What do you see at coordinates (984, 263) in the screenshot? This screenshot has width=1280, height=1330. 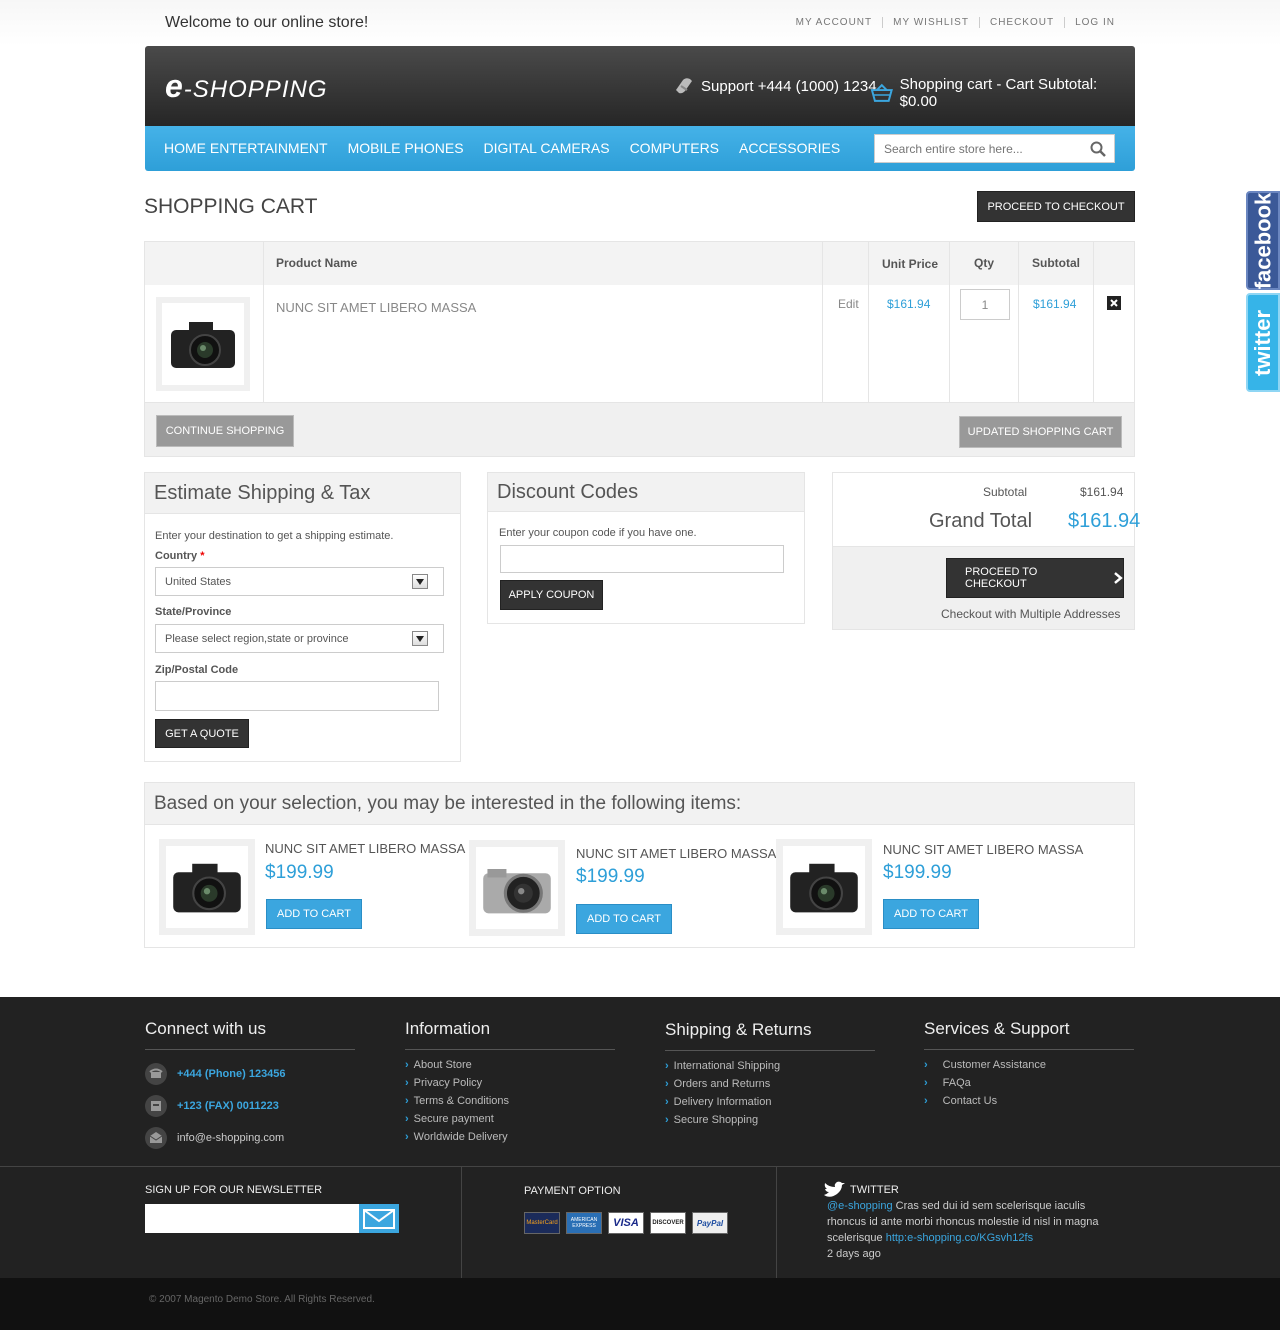 I see `qty-header: Qty` at bounding box center [984, 263].